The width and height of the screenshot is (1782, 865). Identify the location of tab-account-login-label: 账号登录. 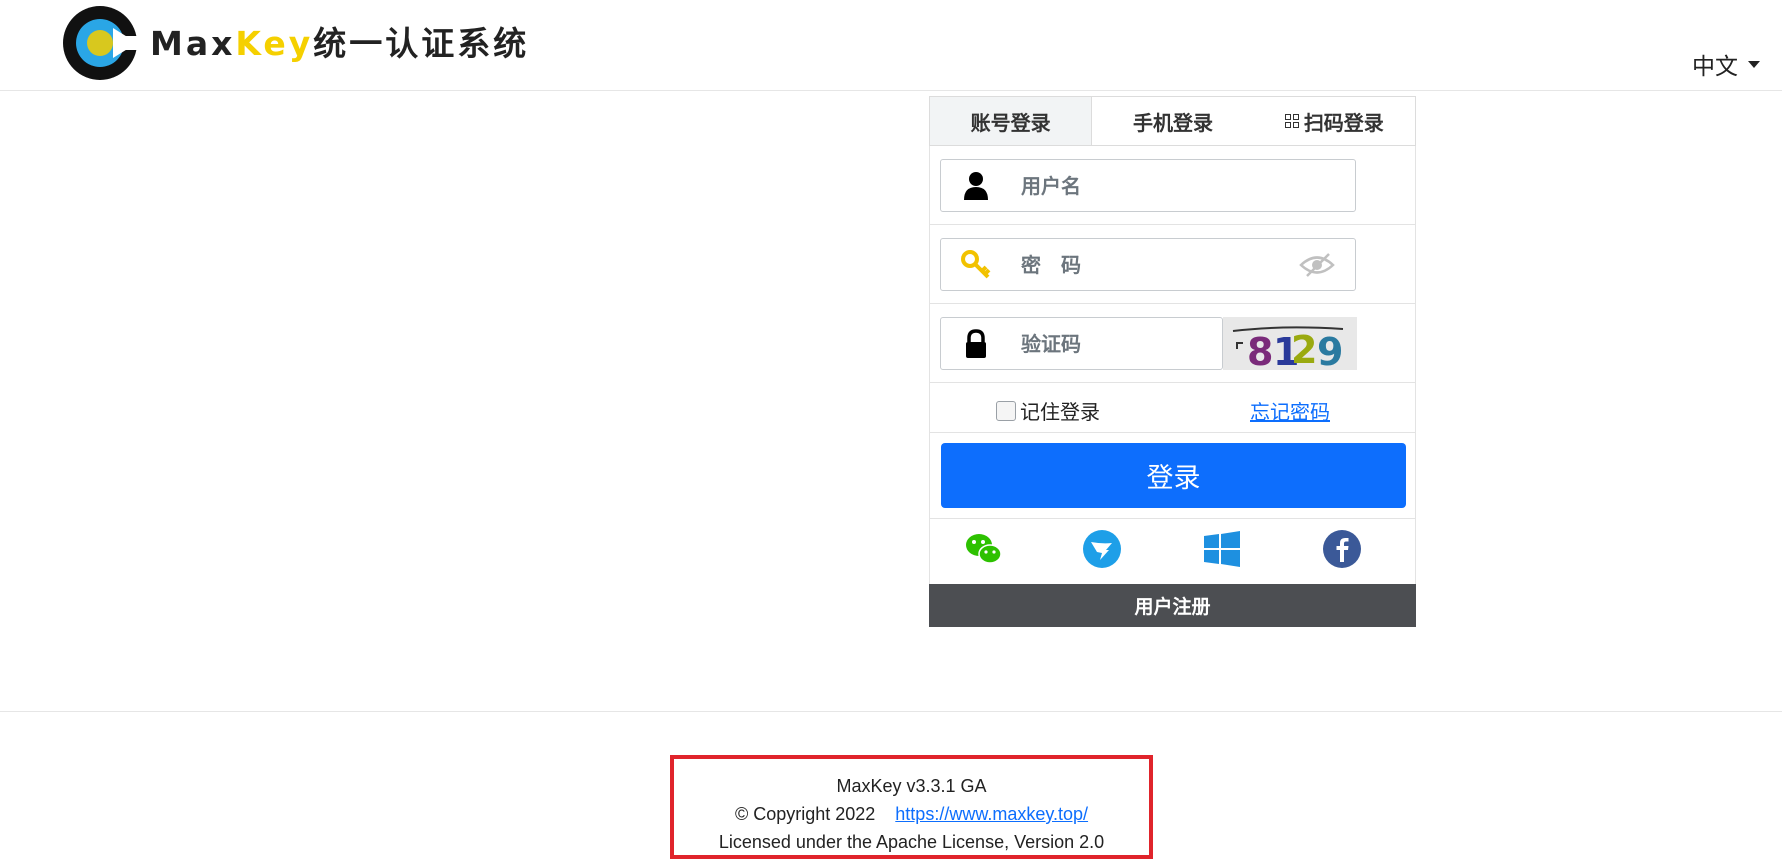
(1010, 122).